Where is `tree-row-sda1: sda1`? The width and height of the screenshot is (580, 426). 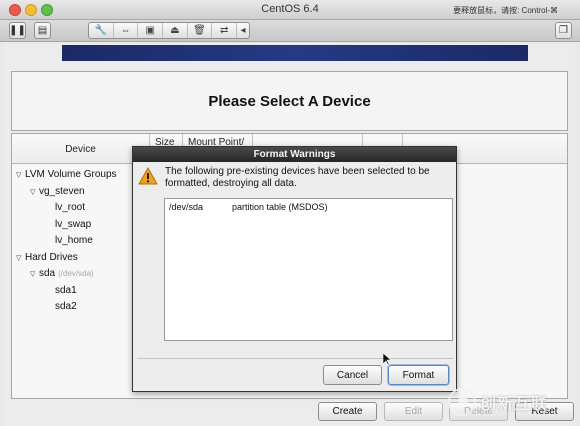
tree-row-sda1: sda1 is located at coordinates (64, 291).